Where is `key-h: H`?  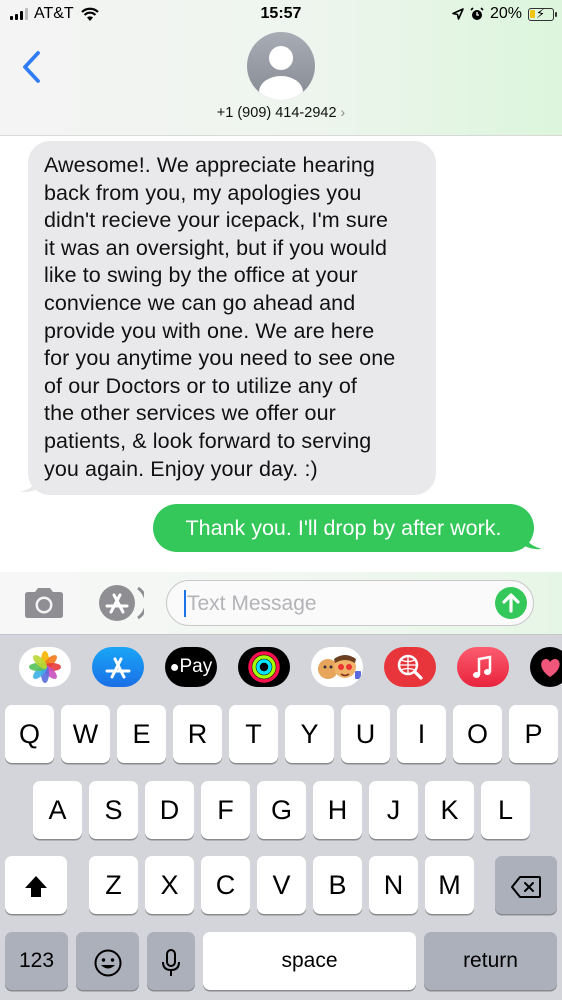 key-h: H is located at coordinates (337, 810).